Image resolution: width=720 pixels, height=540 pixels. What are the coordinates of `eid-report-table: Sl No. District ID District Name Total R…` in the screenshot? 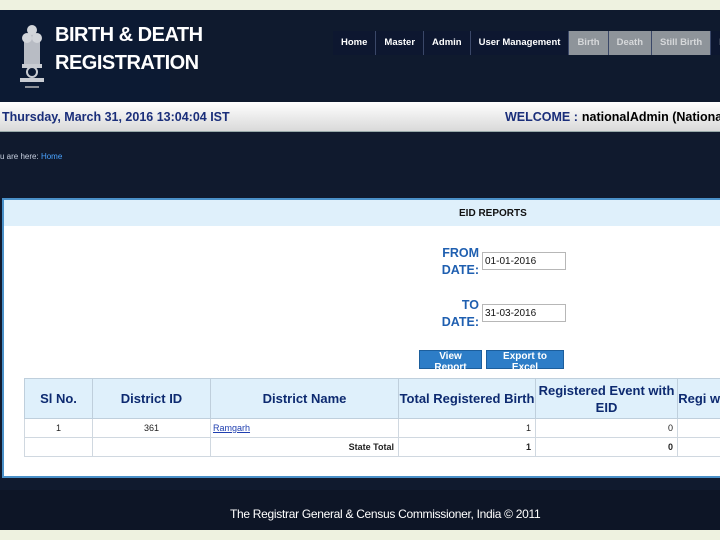 It's located at (372, 417).